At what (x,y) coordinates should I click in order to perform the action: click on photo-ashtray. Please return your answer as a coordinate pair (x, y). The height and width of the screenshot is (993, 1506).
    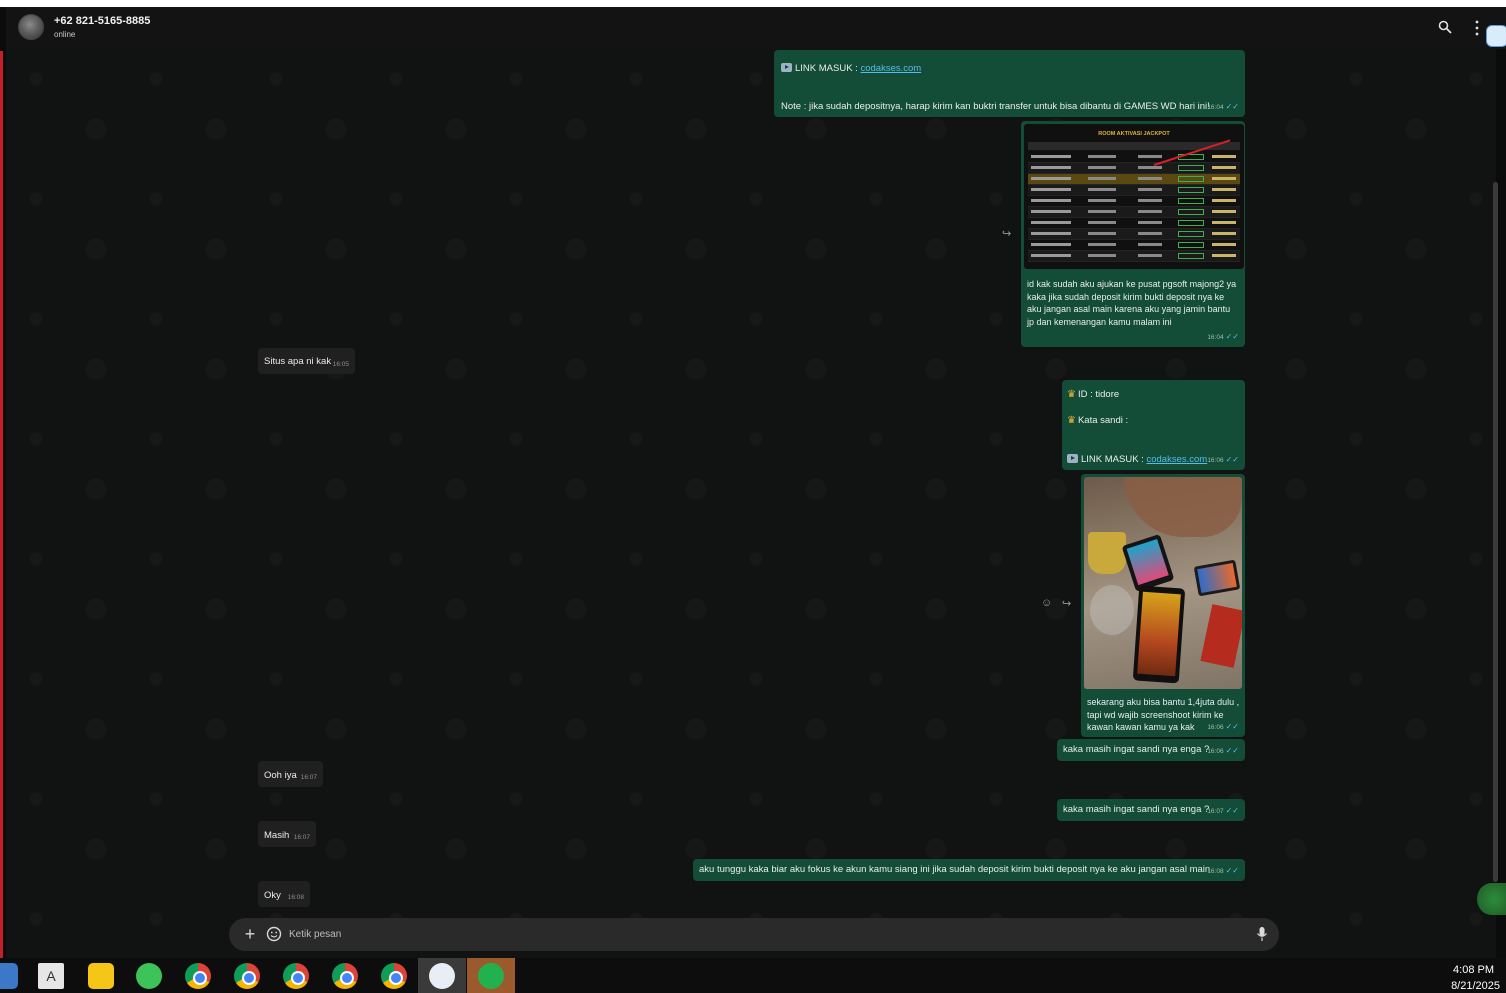
    Looking at the image, I should click on (1112, 610).